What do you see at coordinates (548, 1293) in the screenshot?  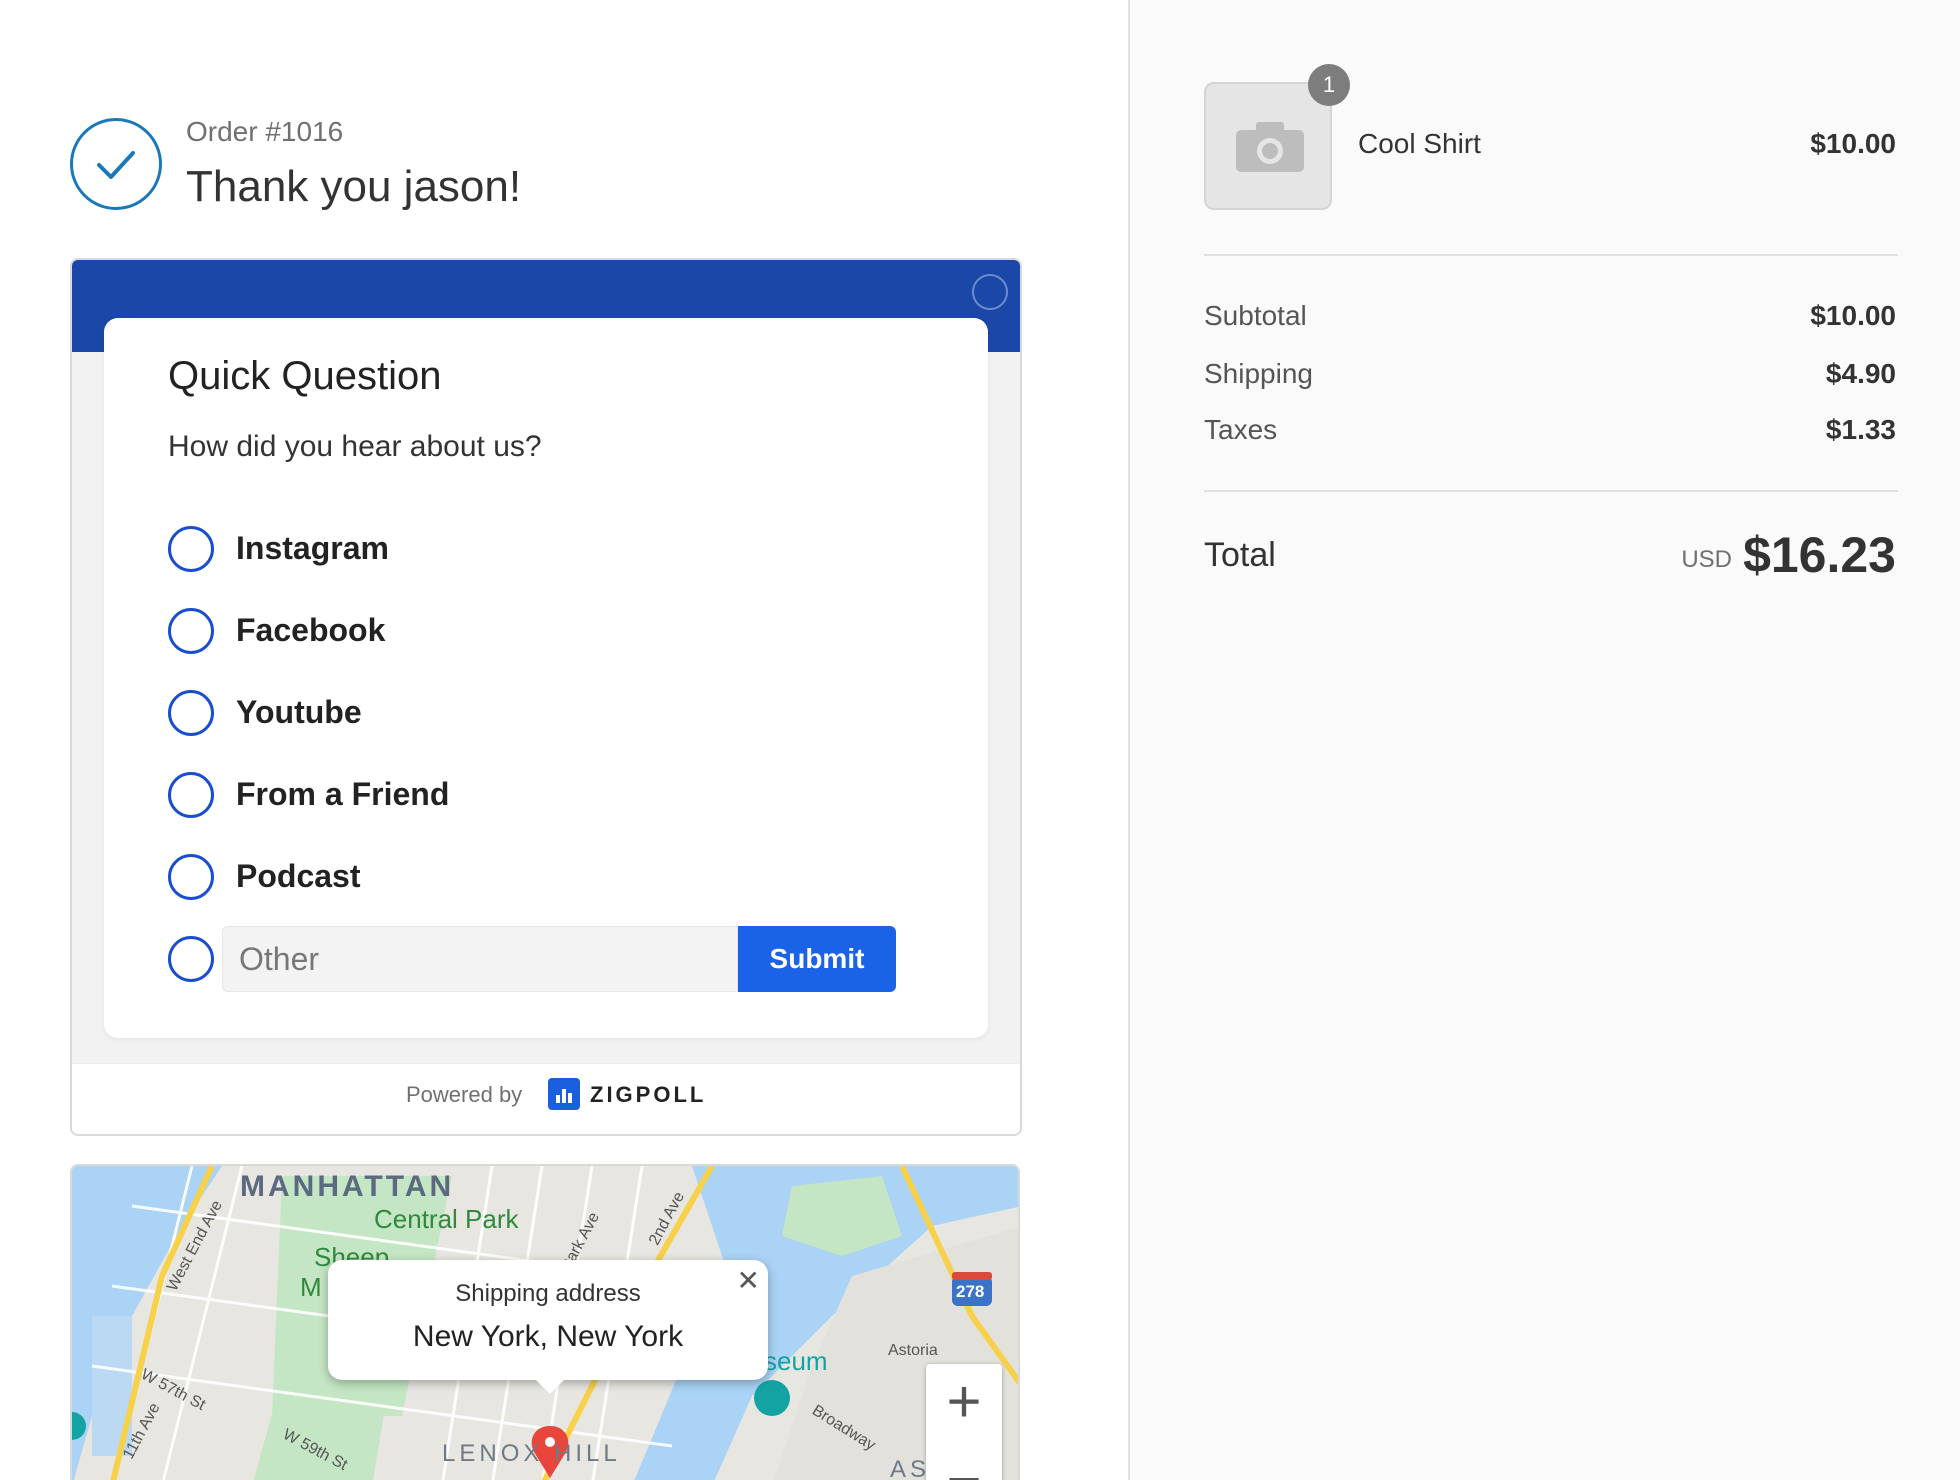 I see `popup-title: Shipping address` at bounding box center [548, 1293].